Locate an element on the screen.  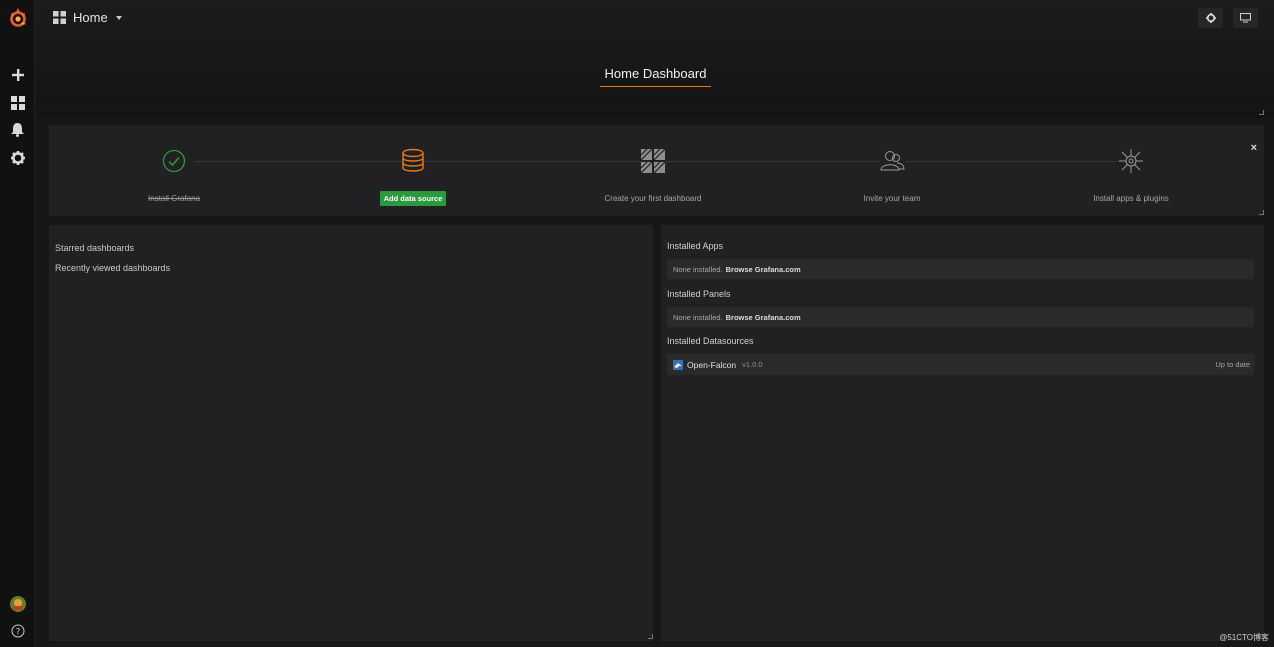
add-data-source-button: Add data source is located at coordinates (413, 198).